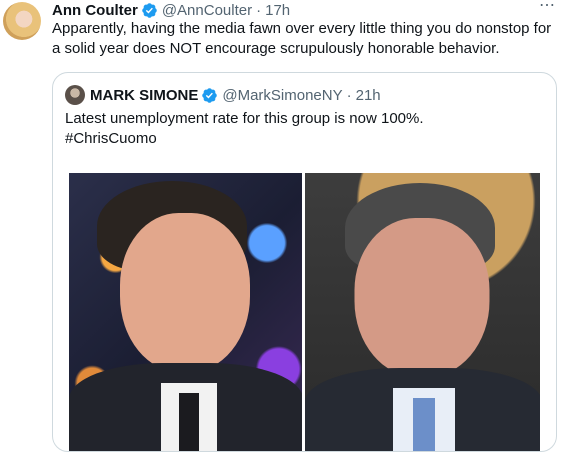 The image size is (565, 452). I want to click on more-options-icon: ⋯, so click(547, 9).